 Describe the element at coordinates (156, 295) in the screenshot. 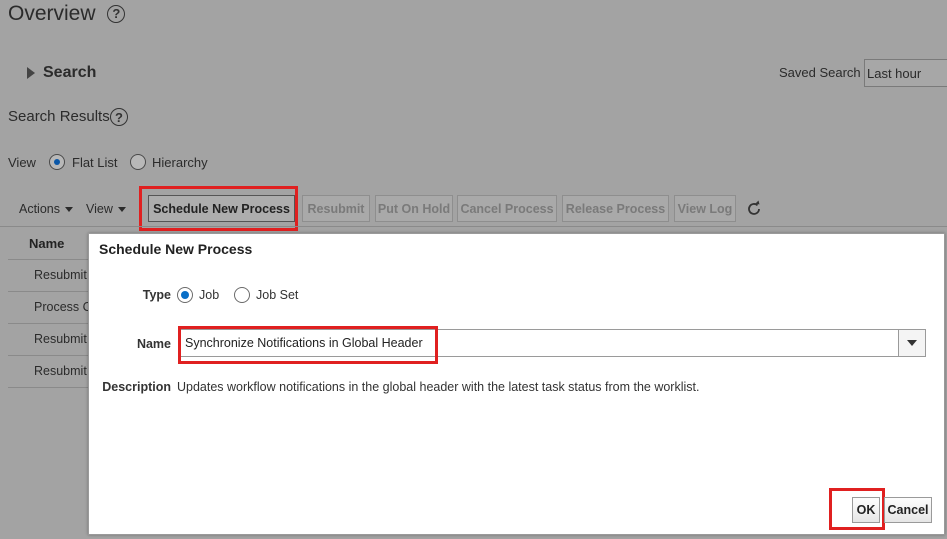

I see `type-label: Type` at that location.